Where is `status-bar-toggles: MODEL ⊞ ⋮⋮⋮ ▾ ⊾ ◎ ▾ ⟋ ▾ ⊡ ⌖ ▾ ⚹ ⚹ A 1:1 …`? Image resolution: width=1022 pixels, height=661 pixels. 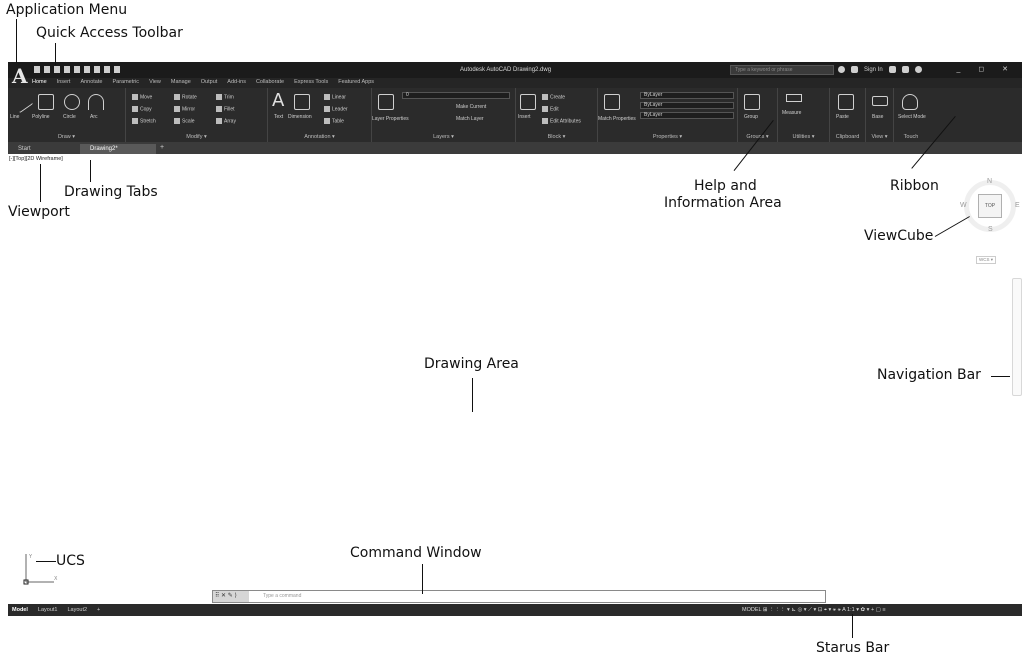 status-bar-toggles: MODEL ⊞ ⋮⋮⋮ ▾ ⊾ ◎ ▾ ⟋ ▾ ⊡ ⌖ ▾ ⚹ ⚹ A 1:1 … is located at coordinates (814, 610).